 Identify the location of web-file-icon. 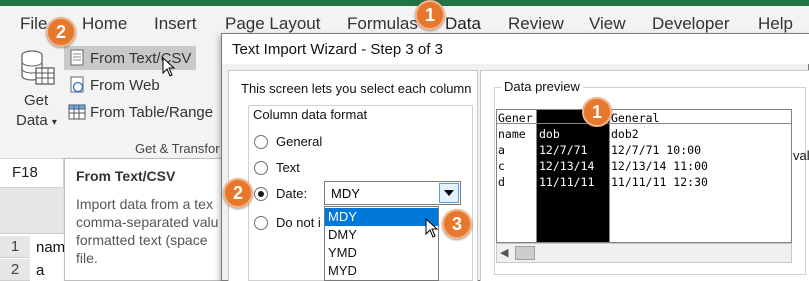
(77, 85).